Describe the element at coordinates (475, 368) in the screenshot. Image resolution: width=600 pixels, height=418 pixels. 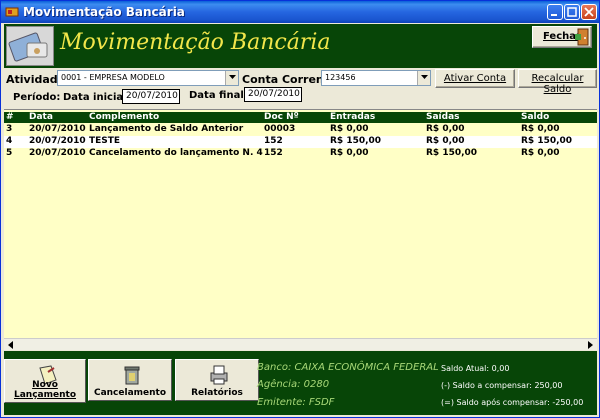
I see `saldo-atual: Saldo Atual: 0,00` at that location.